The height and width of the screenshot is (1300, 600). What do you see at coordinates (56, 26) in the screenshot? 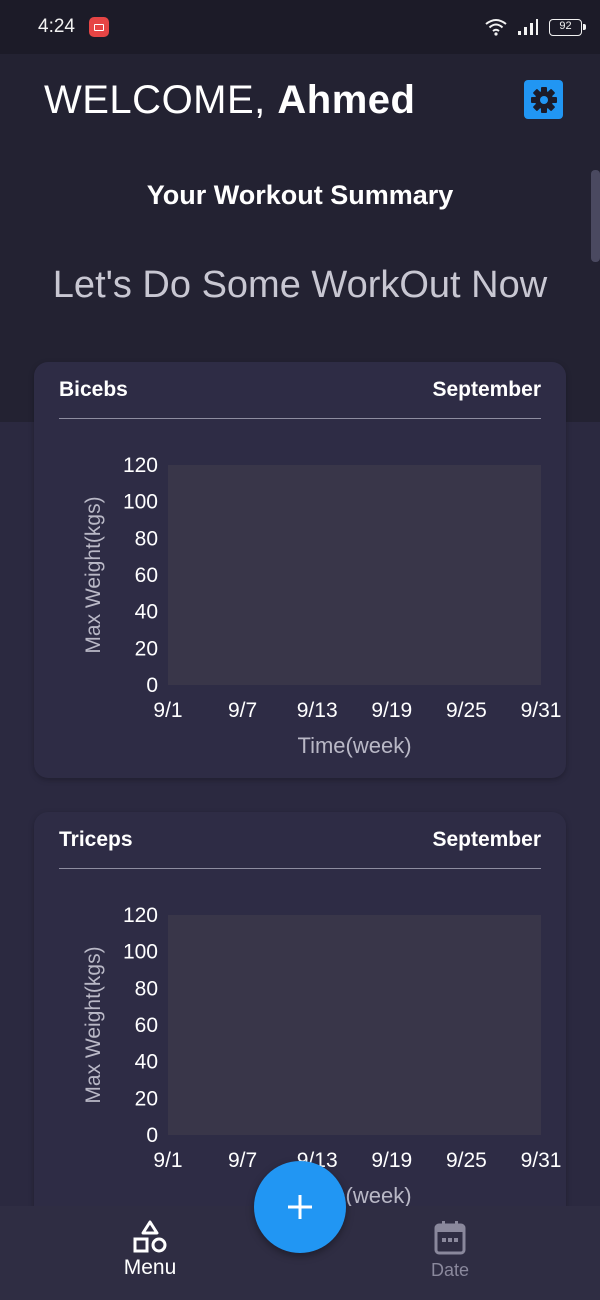
I see `status-time: 4:24` at bounding box center [56, 26].